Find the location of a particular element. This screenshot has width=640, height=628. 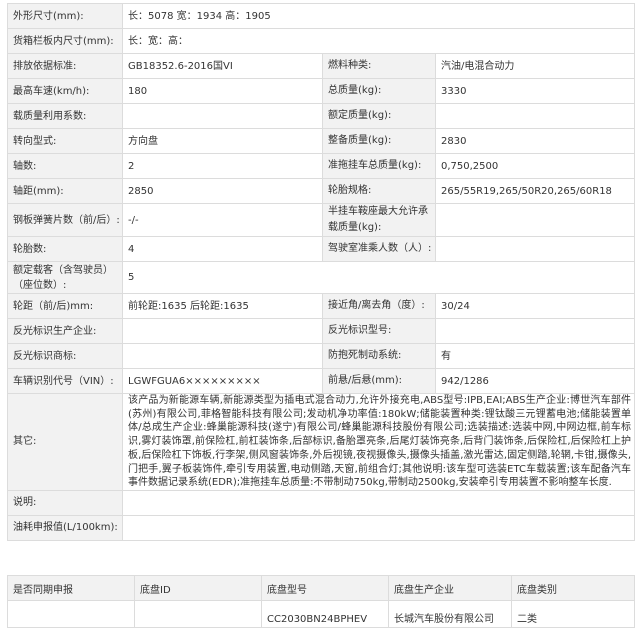

chassis-header-row: 是否同期申报 底盘ID 底盘型号 底盘生产企业 底盘类别 is located at coordinates (321, 588).